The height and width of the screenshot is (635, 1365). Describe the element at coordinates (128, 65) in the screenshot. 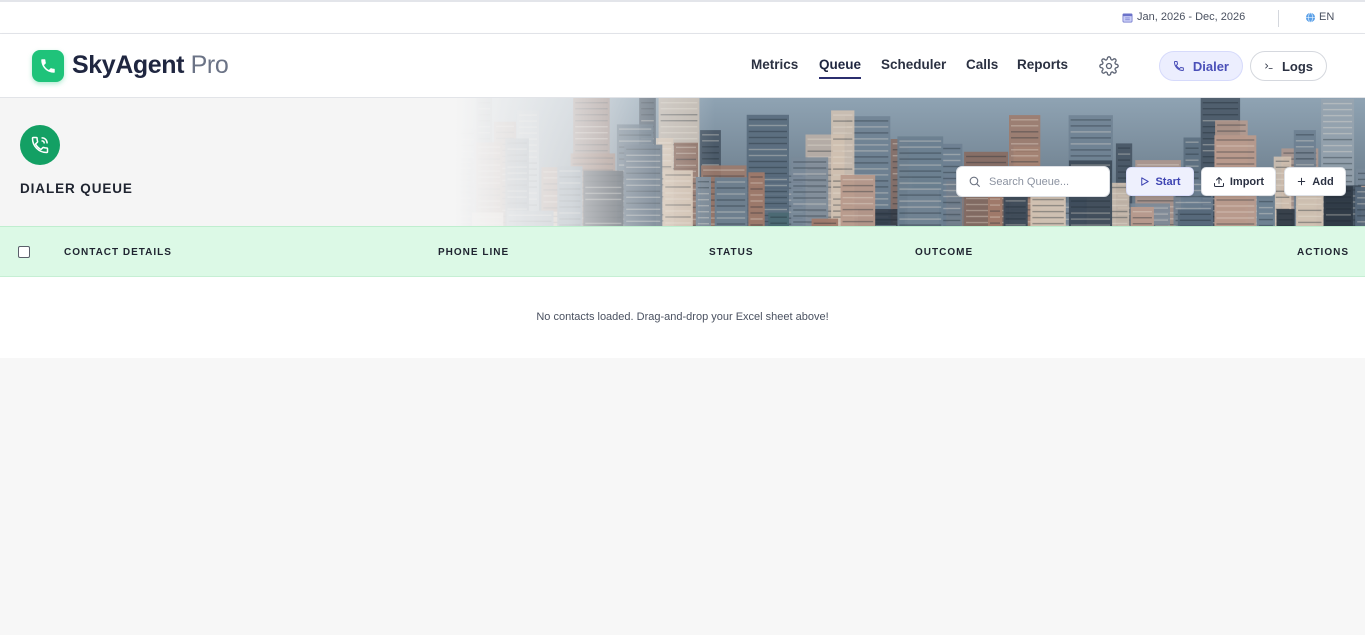

I see `brand-main: SkyAgent` at that location.